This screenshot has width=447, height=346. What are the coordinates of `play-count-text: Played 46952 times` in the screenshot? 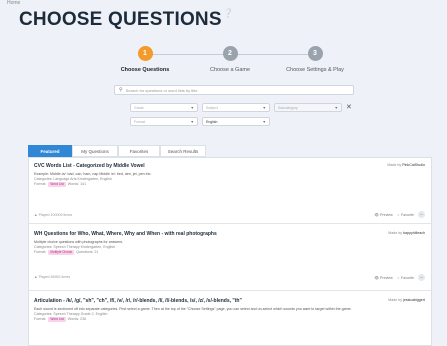 It's located at (54, 277).